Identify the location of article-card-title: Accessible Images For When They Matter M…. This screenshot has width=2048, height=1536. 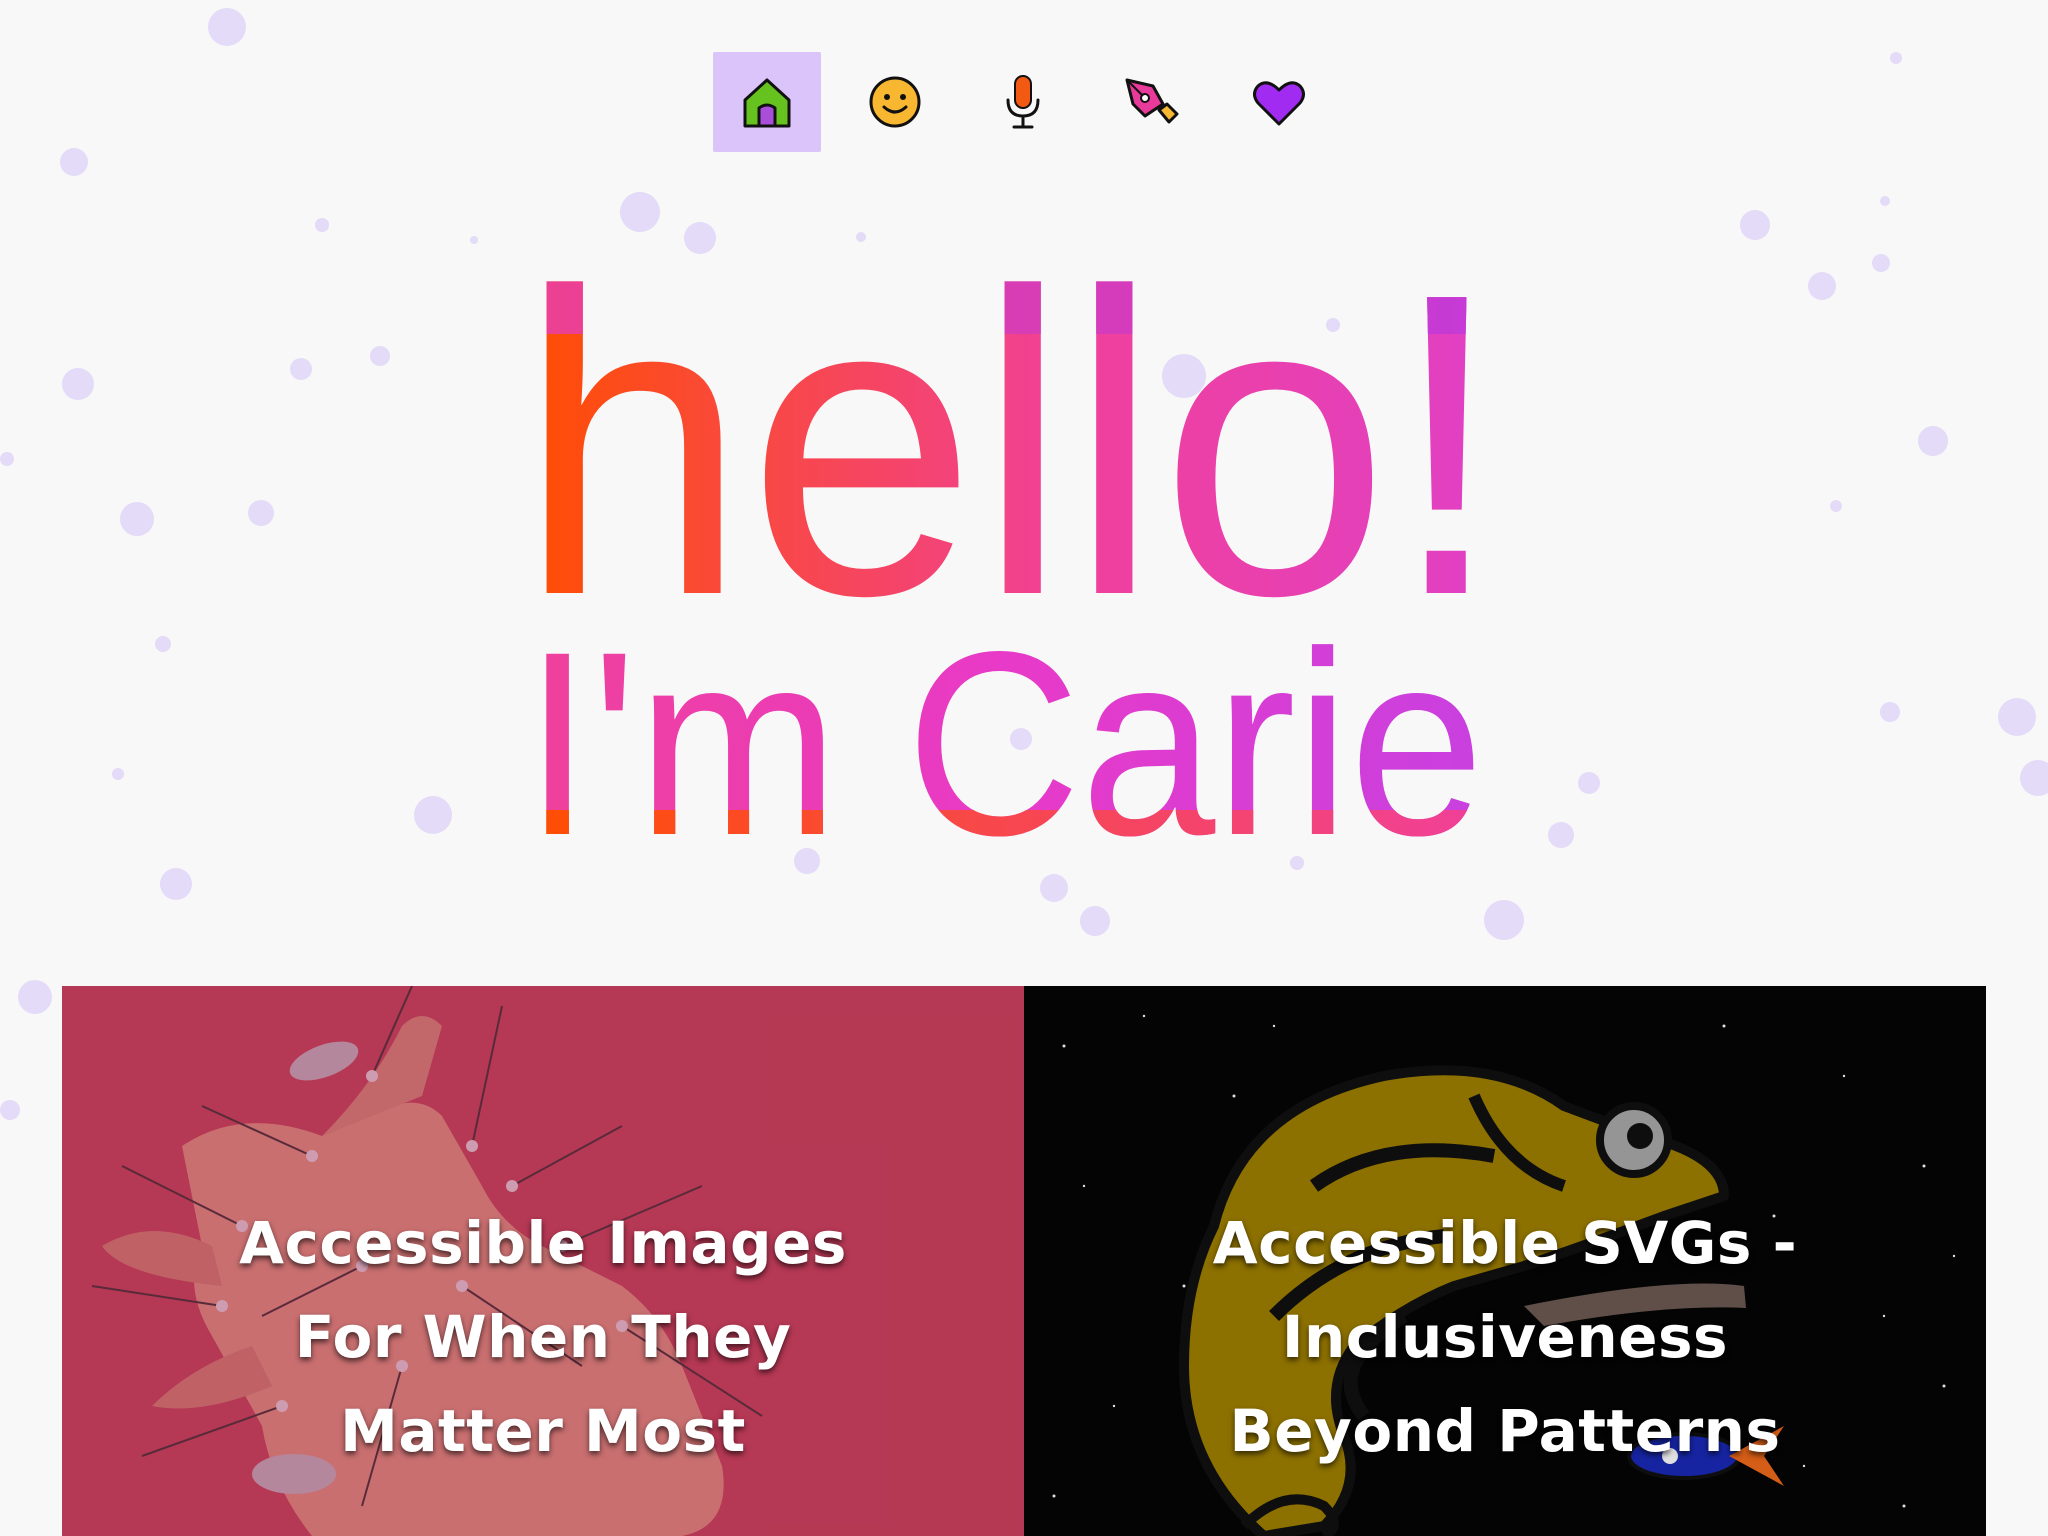
(543, 1337).